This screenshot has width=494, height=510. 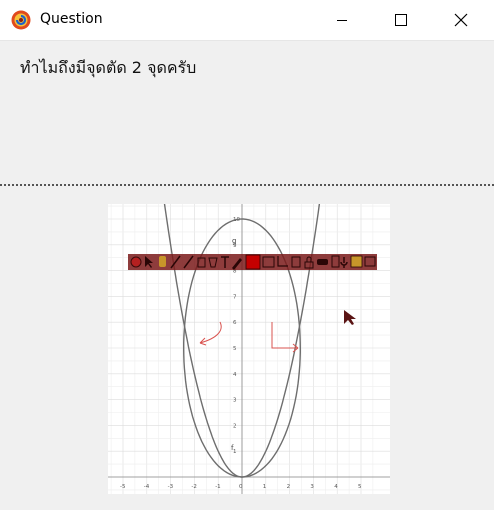 What do you see at coordinates (193, 487) in the screenshot?
I see `x-tick-label: -2` at bounding box center [193, 487].